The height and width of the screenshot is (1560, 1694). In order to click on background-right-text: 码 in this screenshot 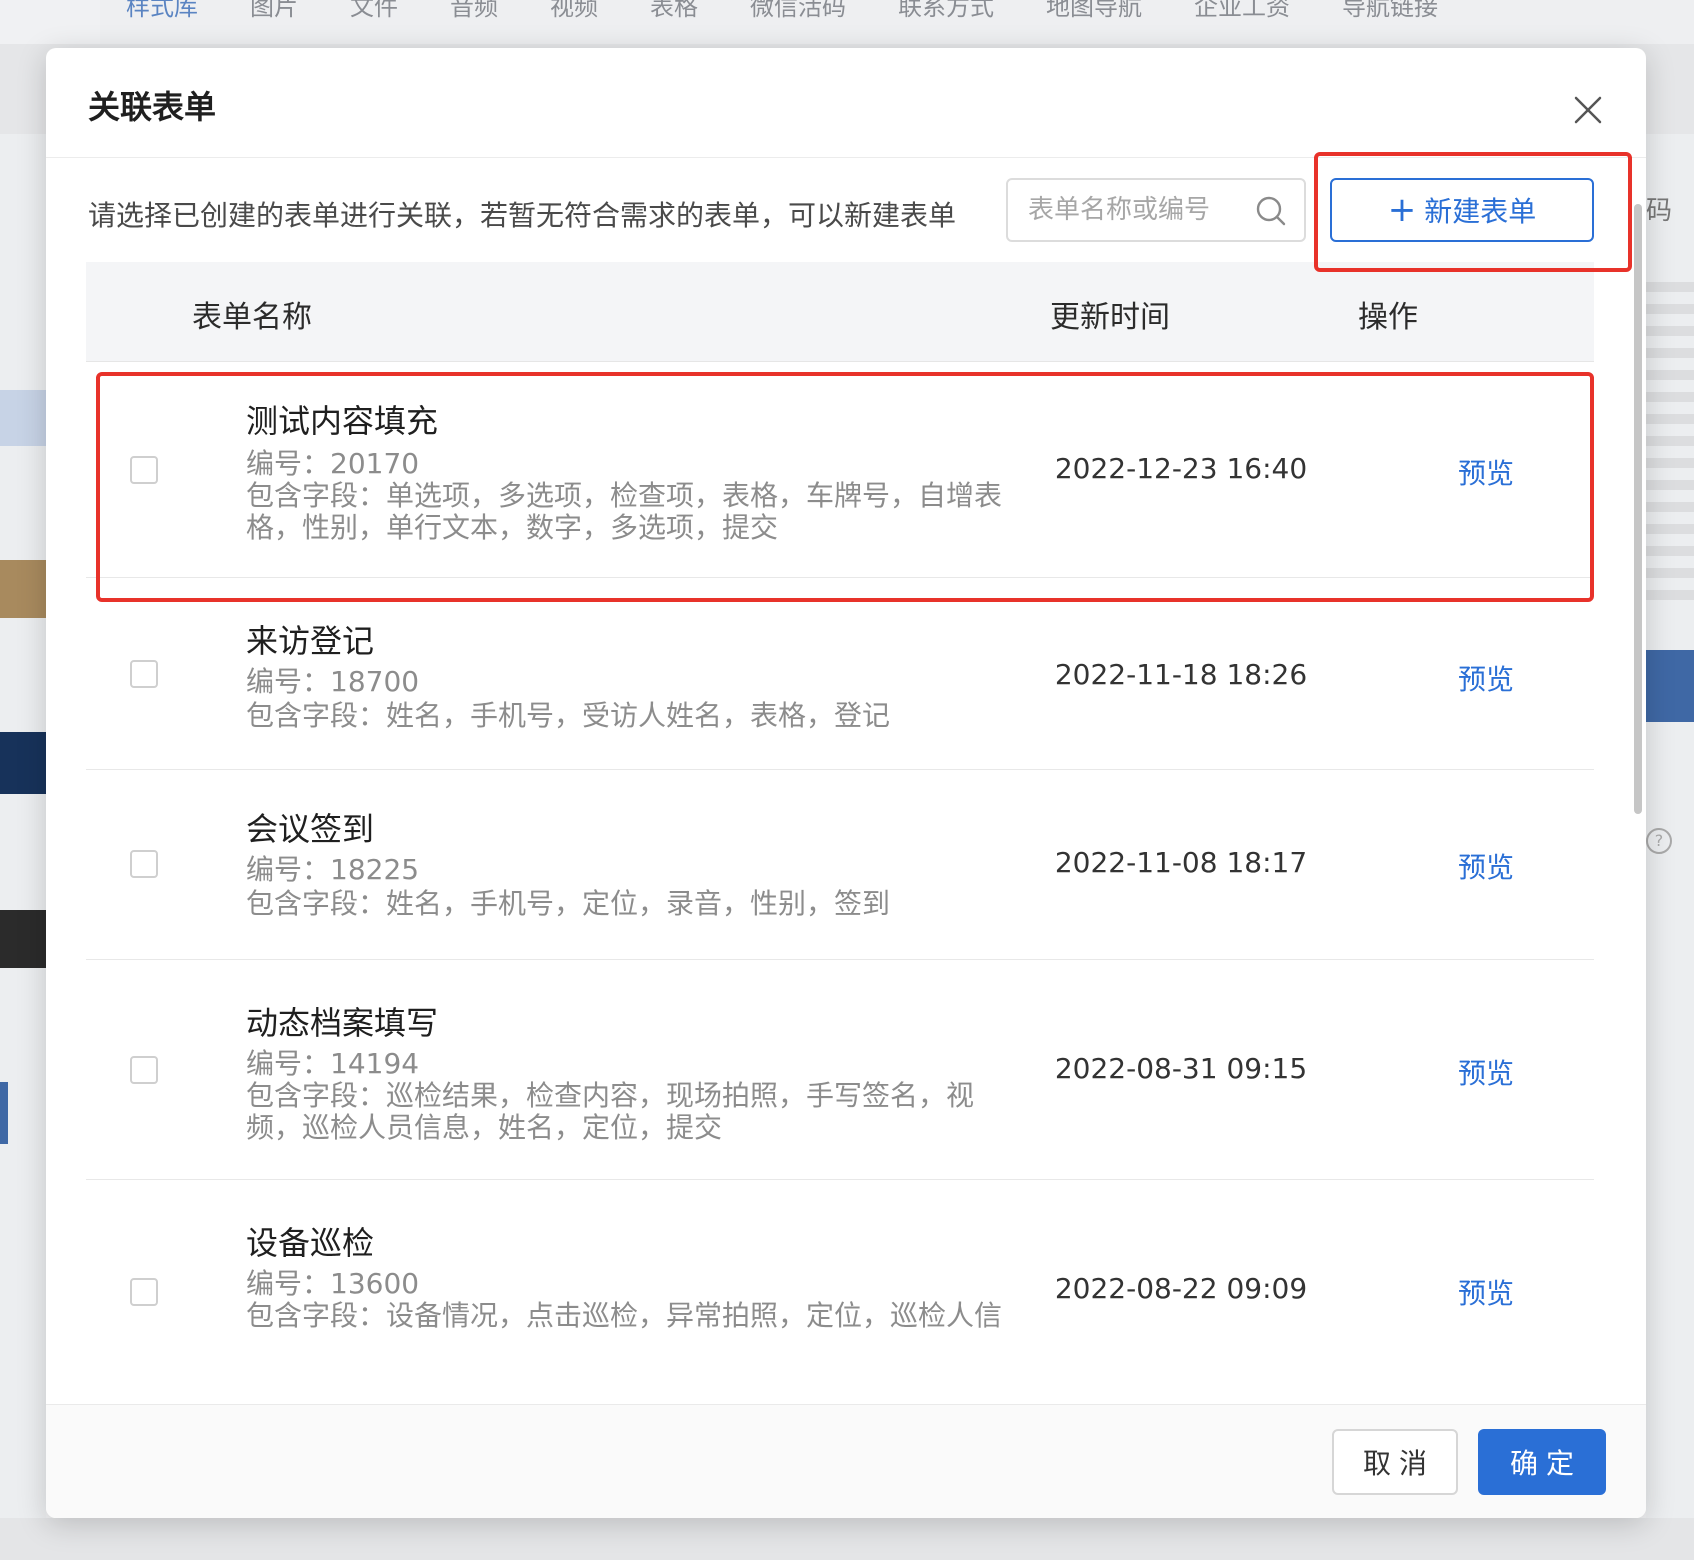, I will do `click(1659, 211)`.